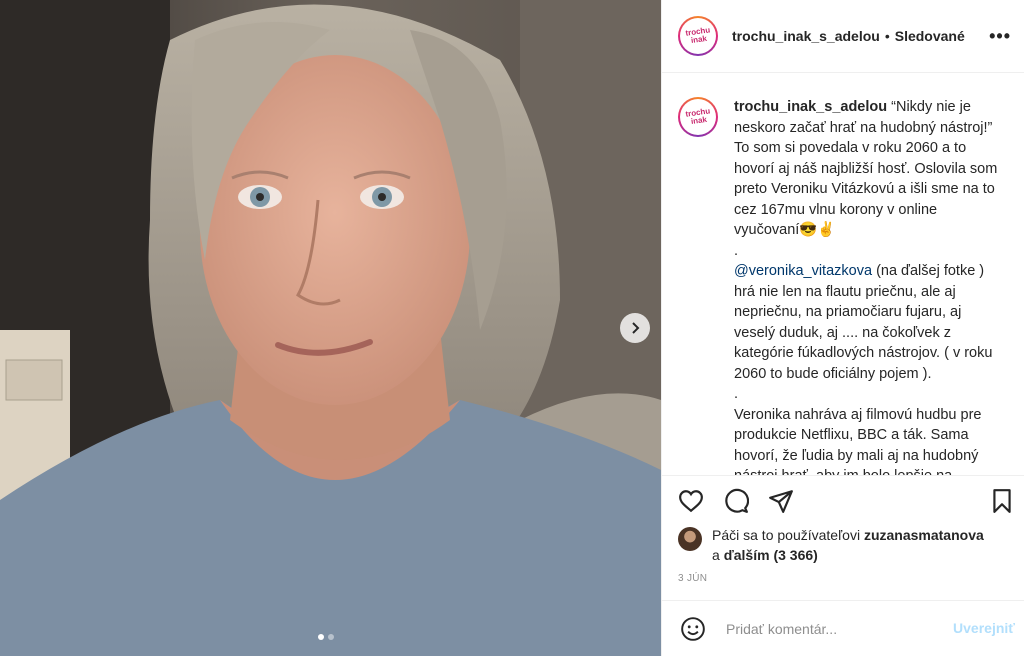 This screenshot has height=657, width=1024. Describe the element at coordinates (781, 501) in the screenshot. I see `paper-plane-icon` at that location.